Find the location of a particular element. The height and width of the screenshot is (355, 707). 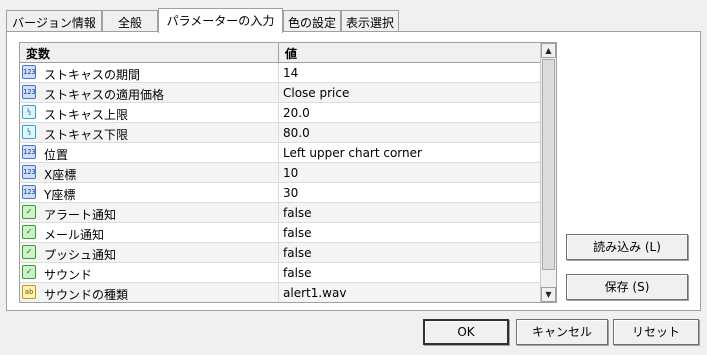

parameter-name-cell: ✓ アラート通知 is located at coordinates (149, 212).